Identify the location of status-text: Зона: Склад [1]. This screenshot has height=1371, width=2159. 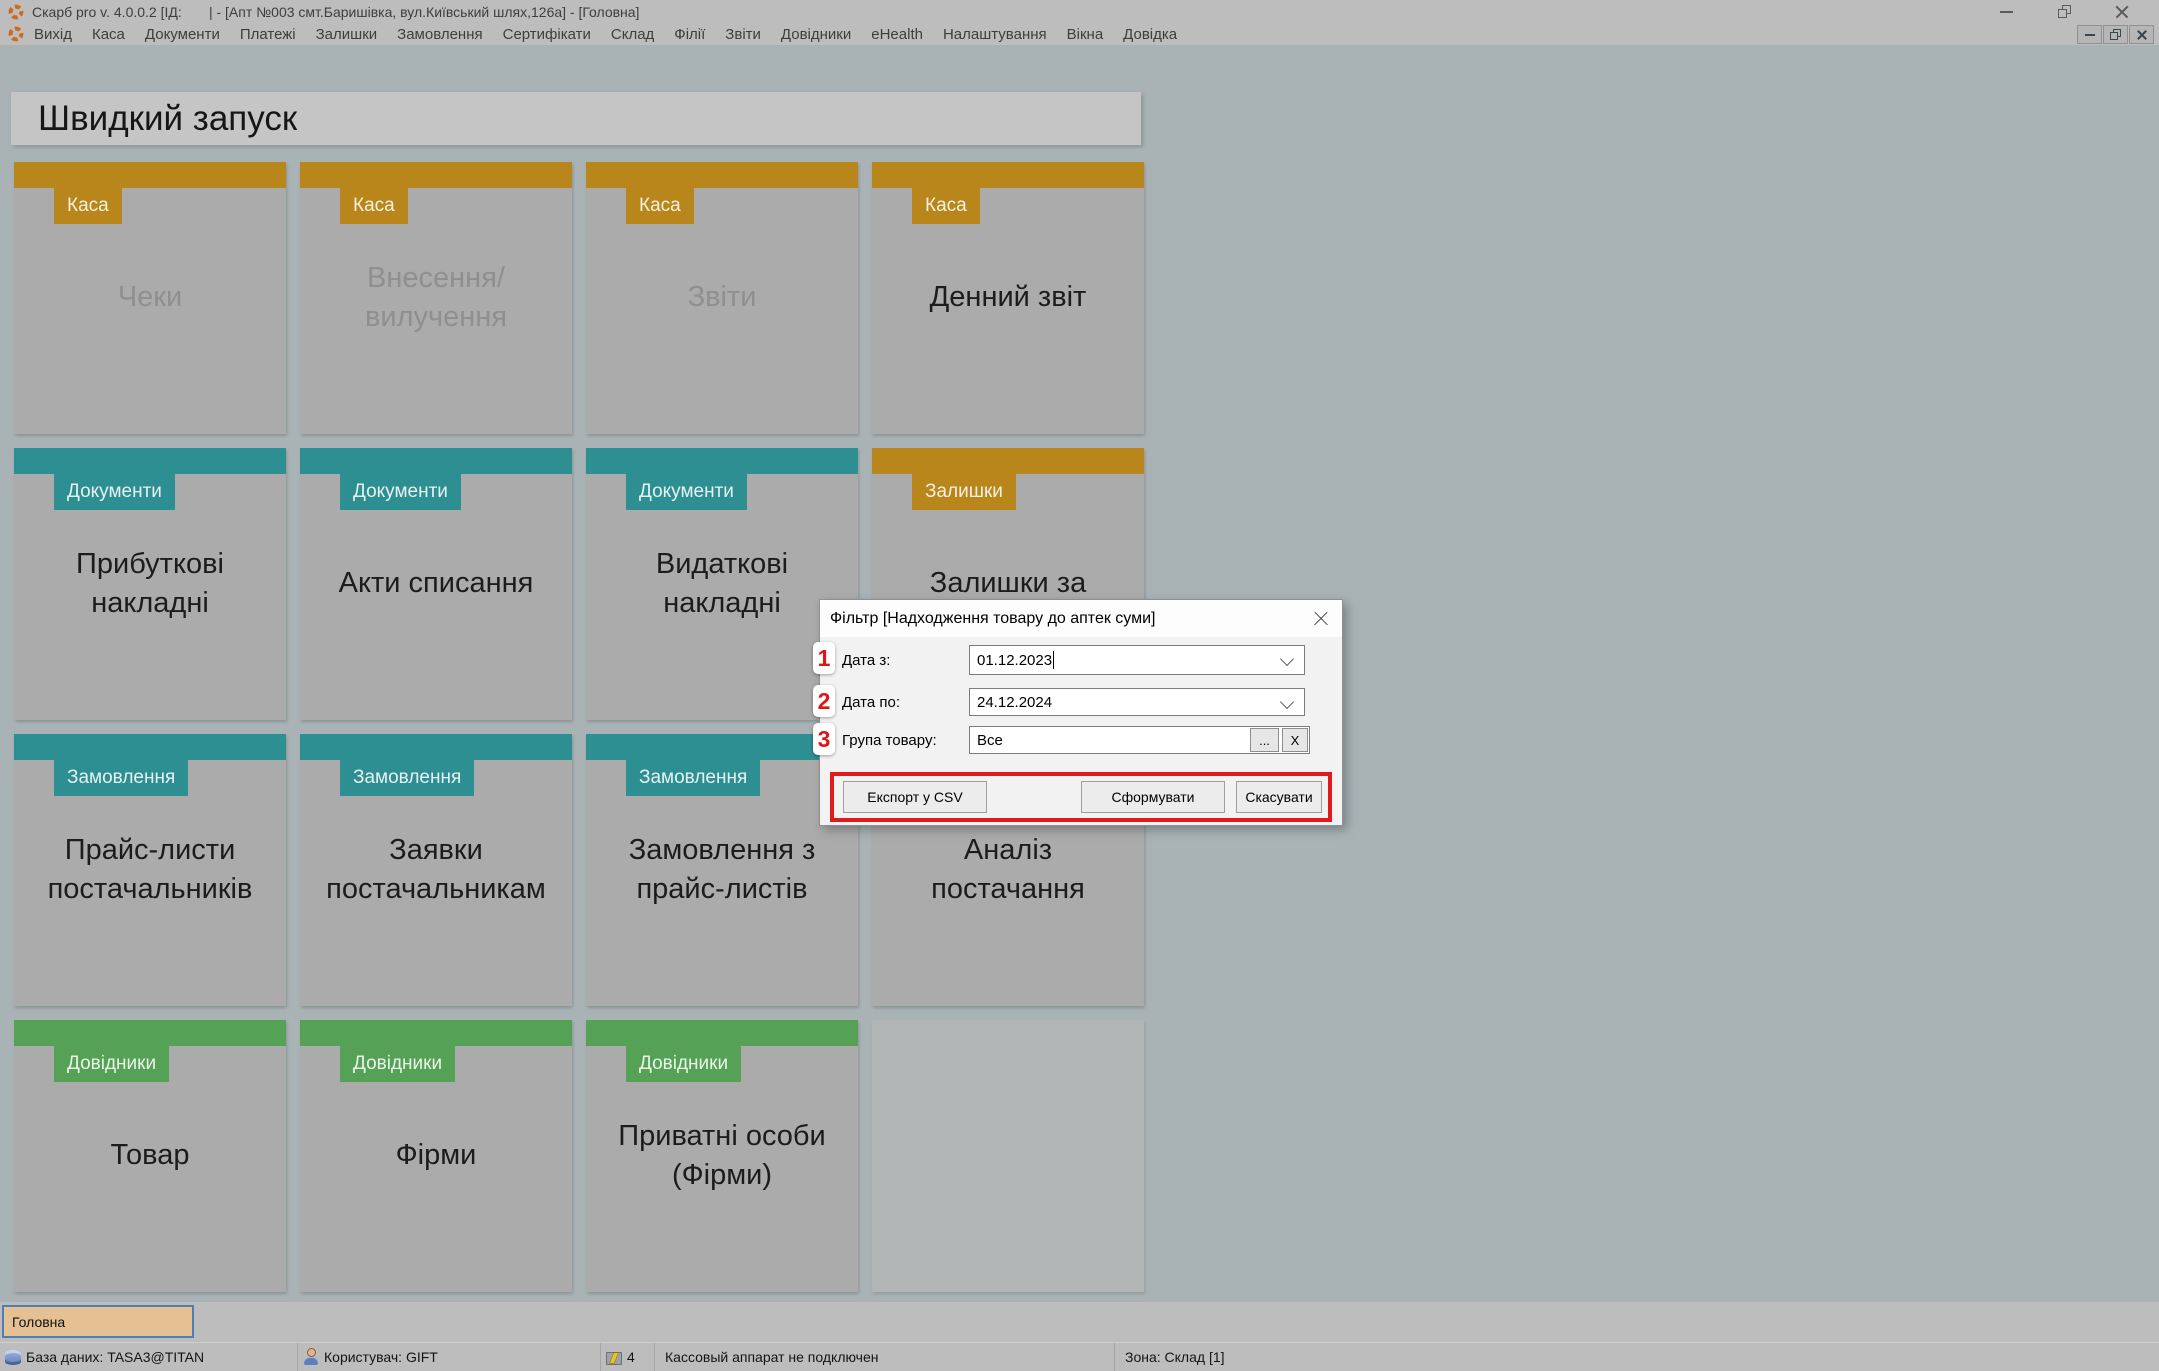
(1175, 1357).